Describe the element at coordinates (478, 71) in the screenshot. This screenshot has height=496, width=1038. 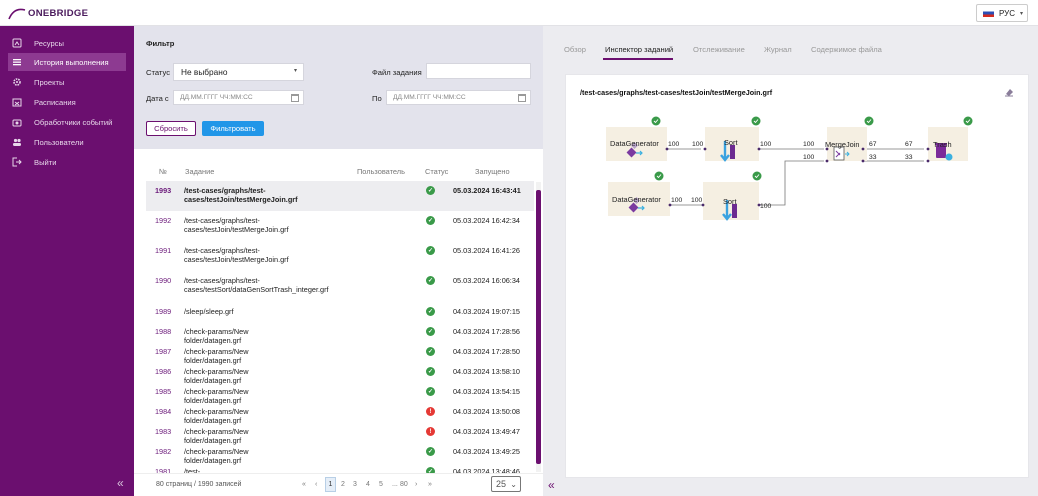
I see `job-file-input` at that location.